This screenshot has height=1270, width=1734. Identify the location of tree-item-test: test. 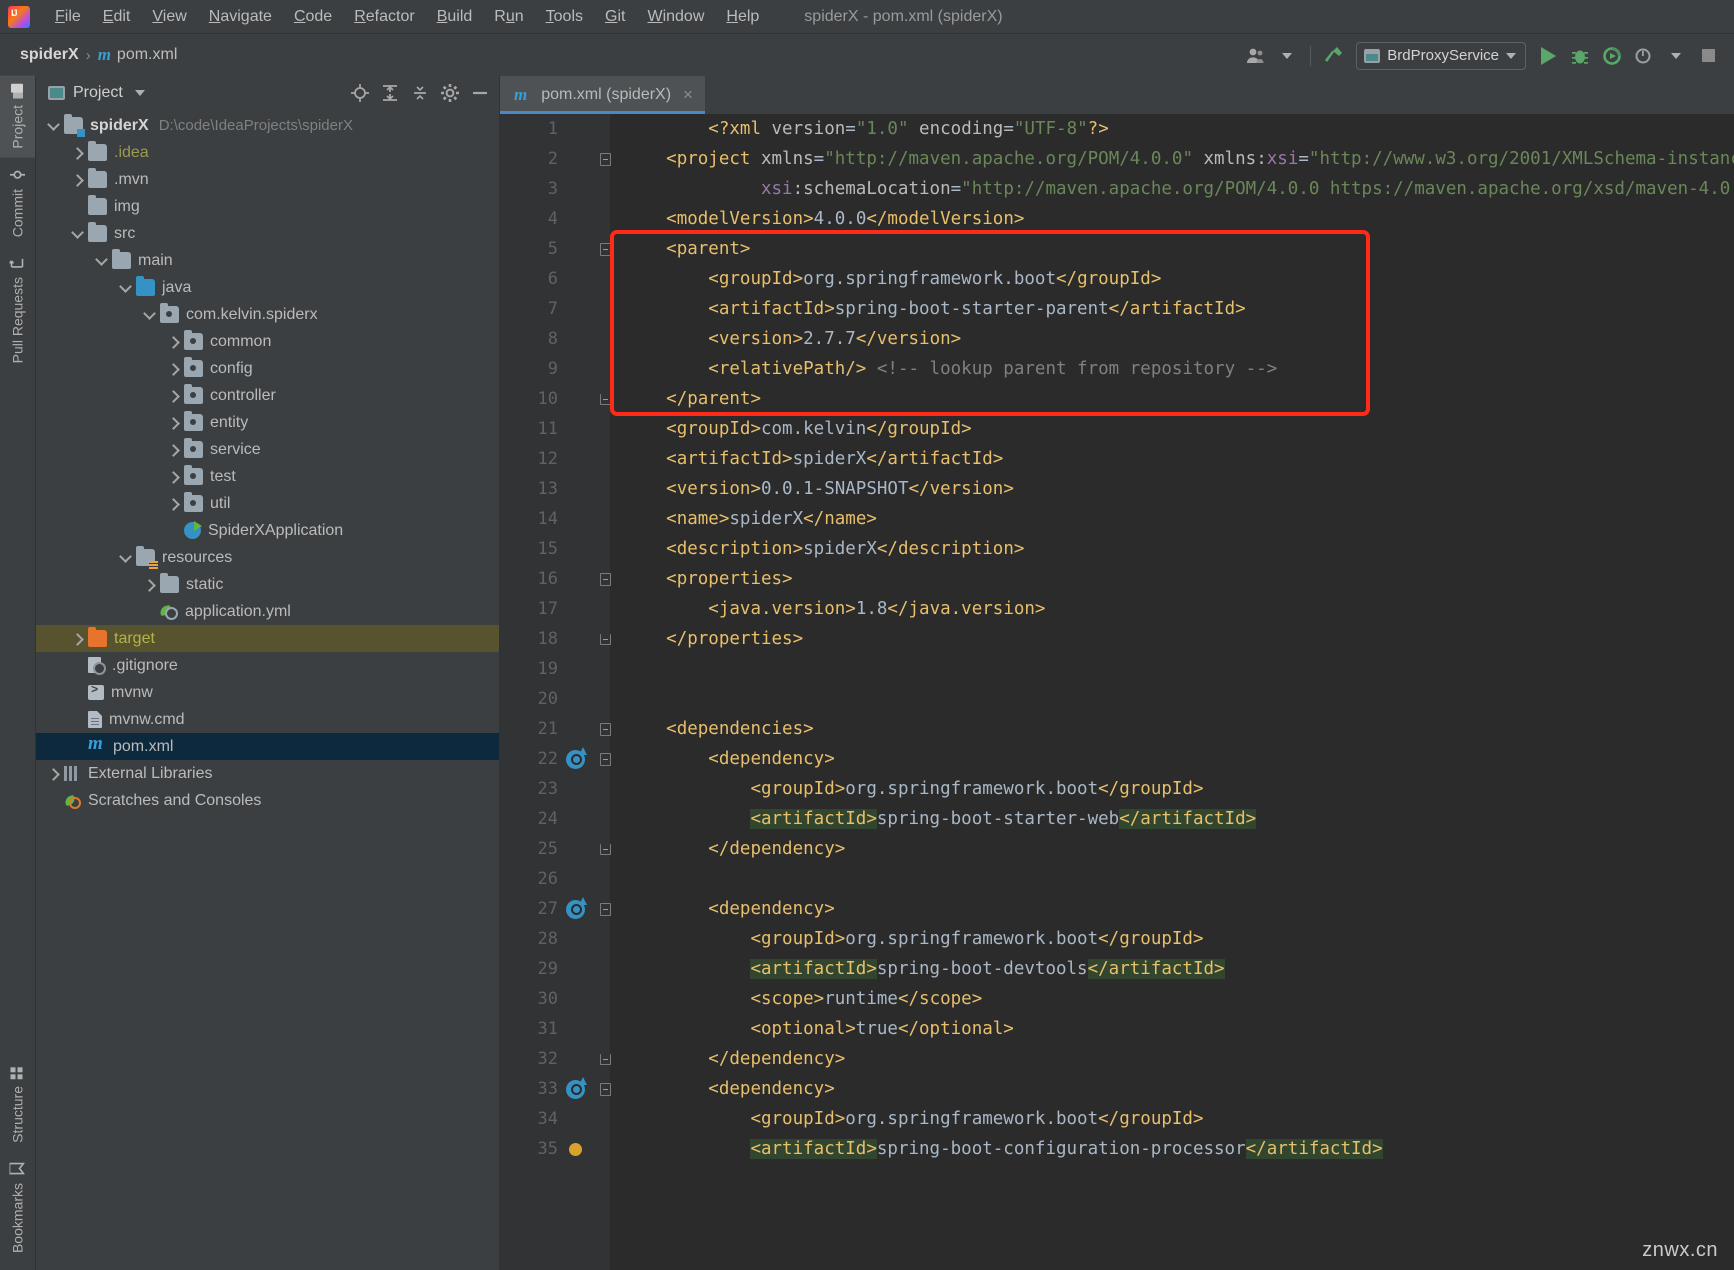
(267, 476).